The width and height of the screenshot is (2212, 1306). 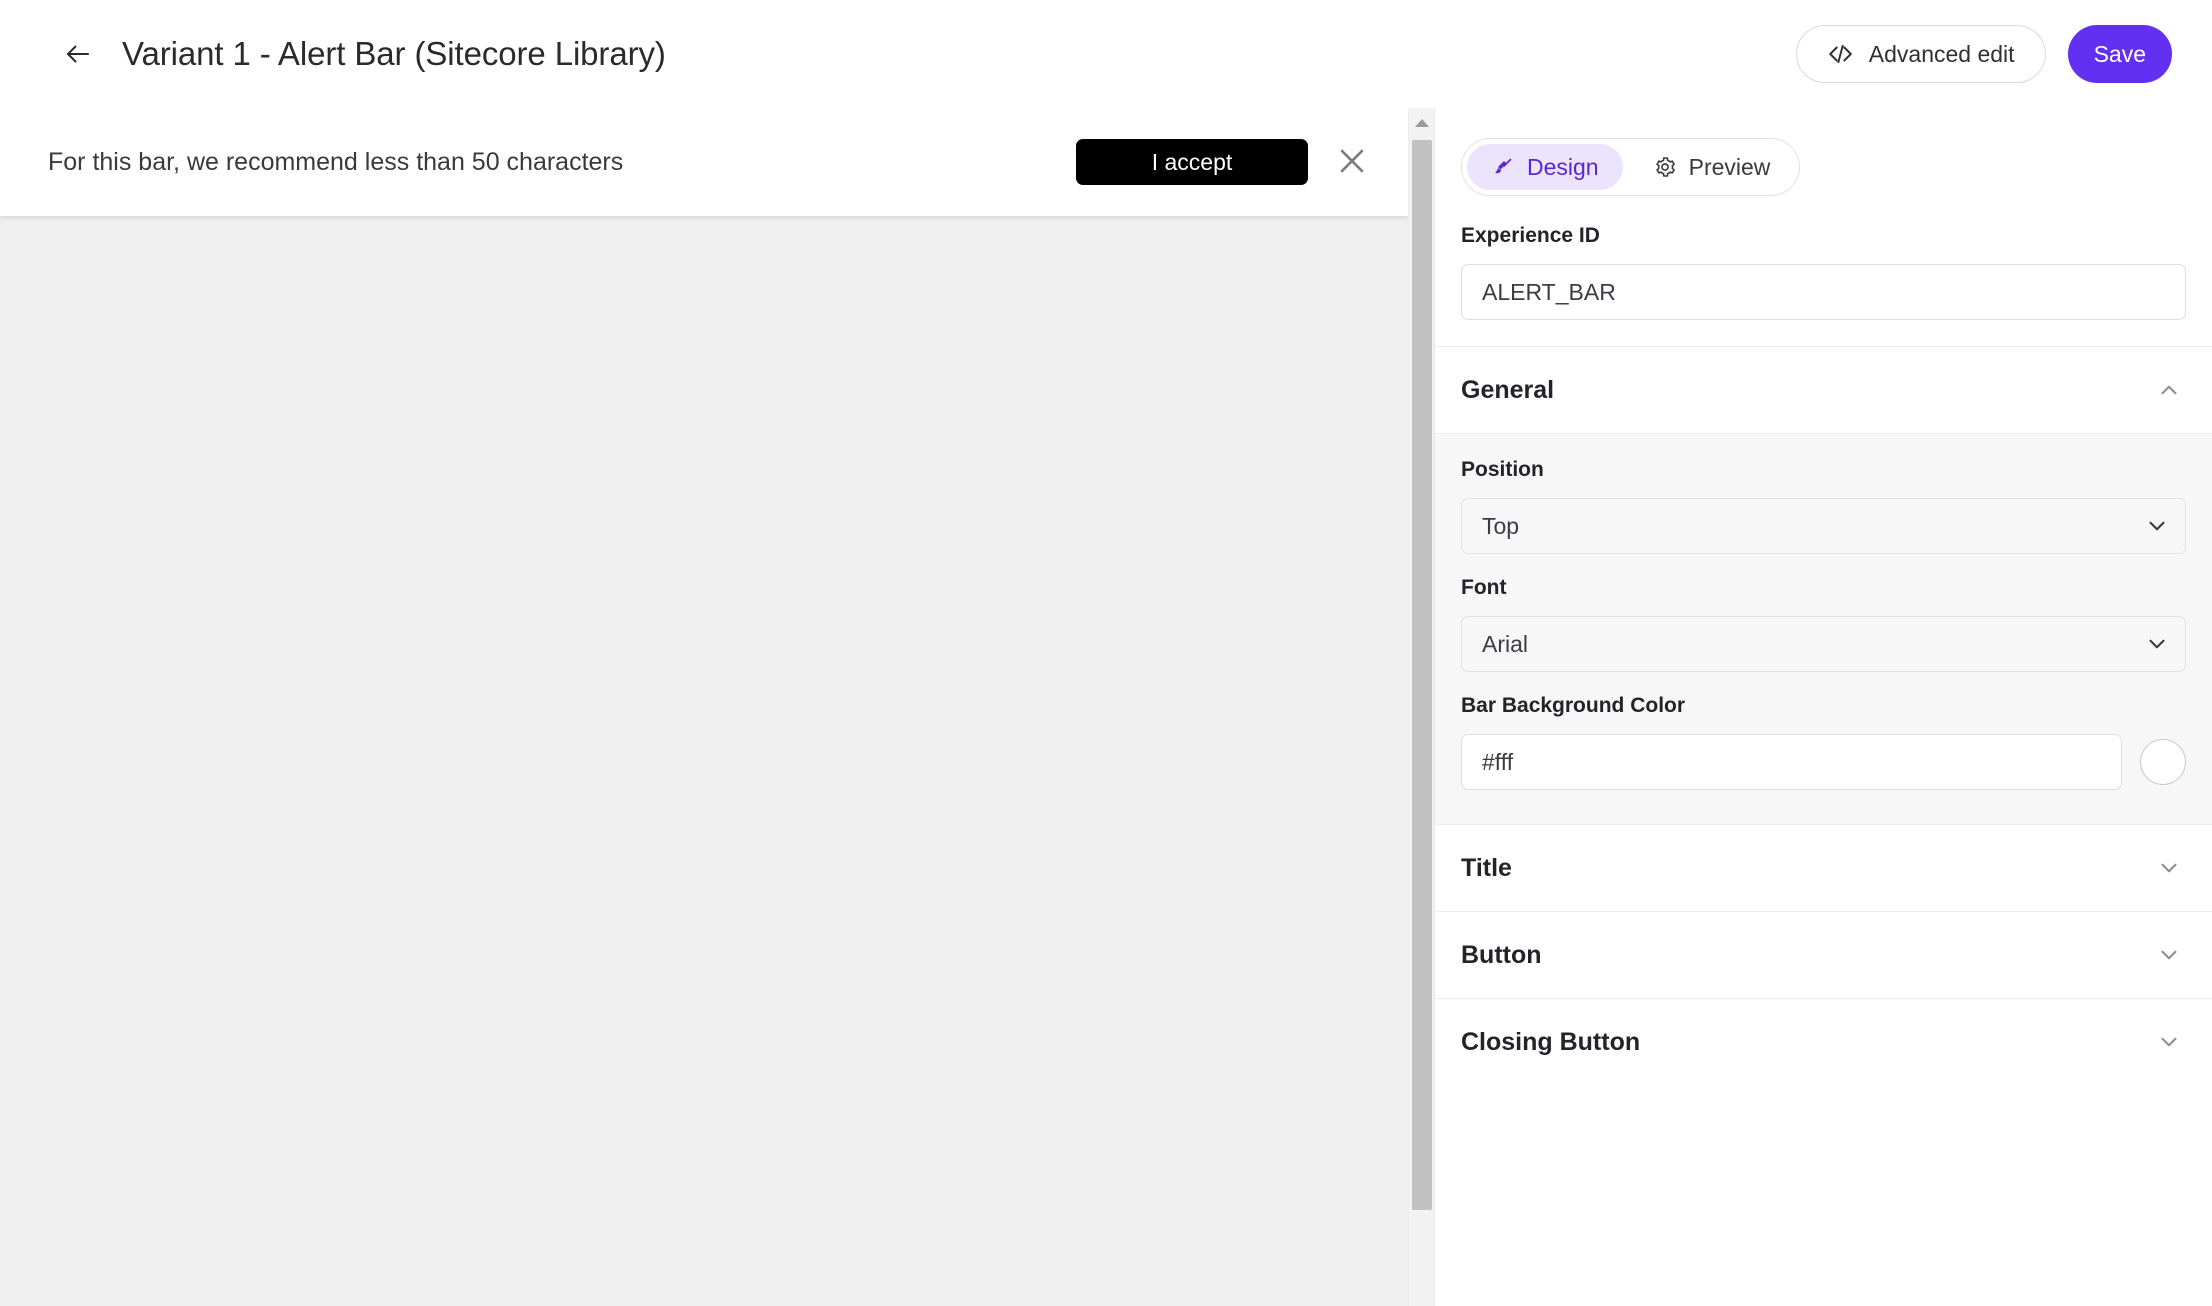 What do you see at coordinates (1573, 705) in the screenshot?
I see `bar-background-color-label: Bar Background Color` at bounding box center [1573, 705].